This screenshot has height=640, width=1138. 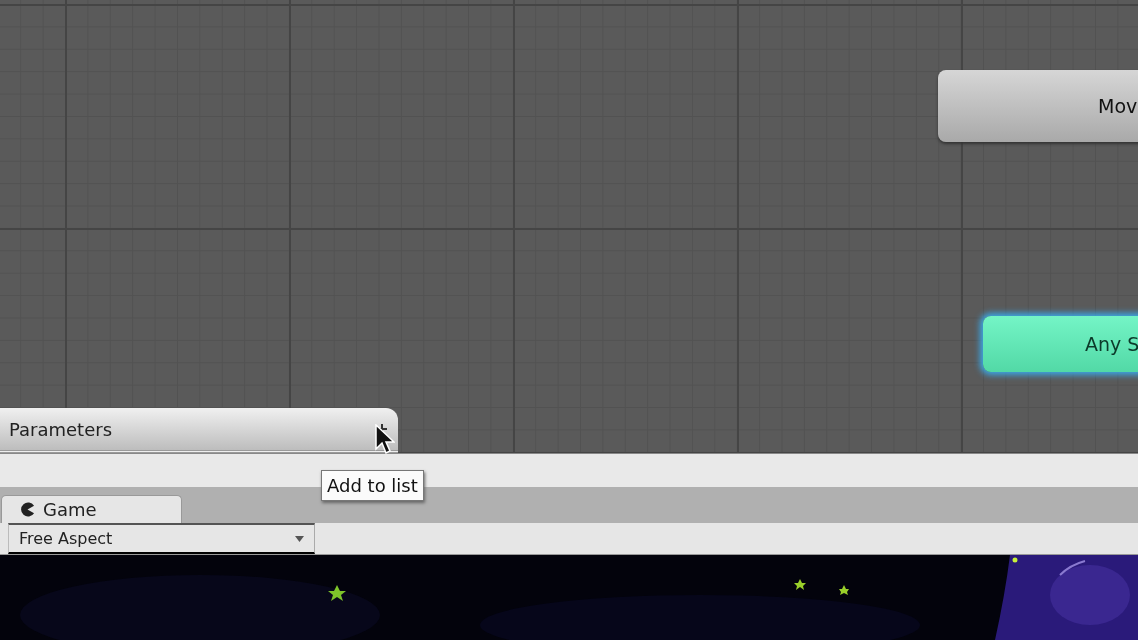 I want to click on pacman-icon, so click(x=27, y=509).